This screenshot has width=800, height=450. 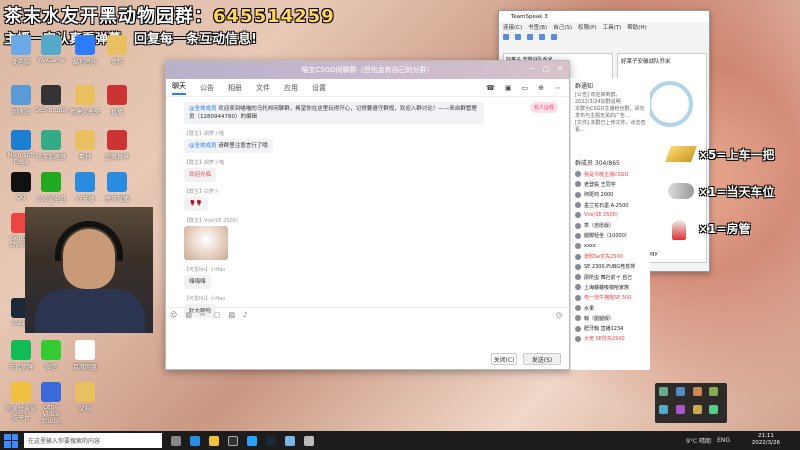 What do you see at coordinates (610, 225) in the screenshot?
I see `member-item: 乖（自愿版）` at bounding box center [610, 225].